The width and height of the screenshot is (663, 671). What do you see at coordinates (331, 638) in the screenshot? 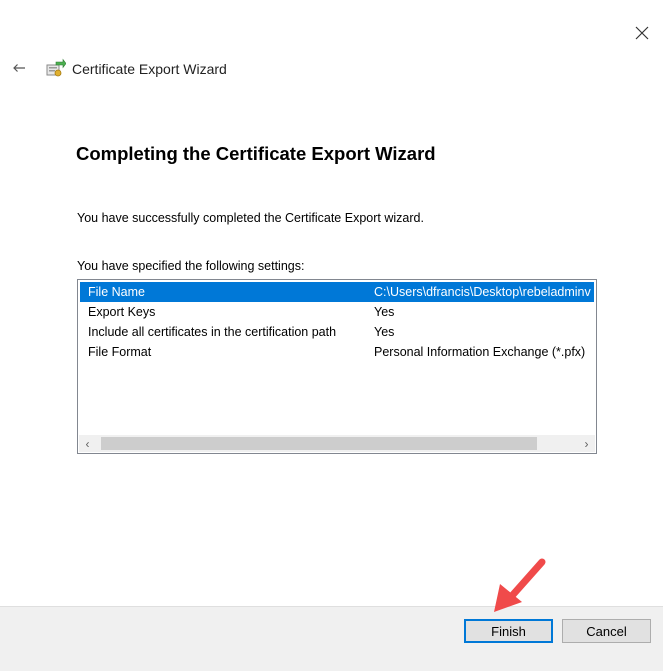
I see `footer-bar: Finish Cancel` at bounding box center [331, 638].